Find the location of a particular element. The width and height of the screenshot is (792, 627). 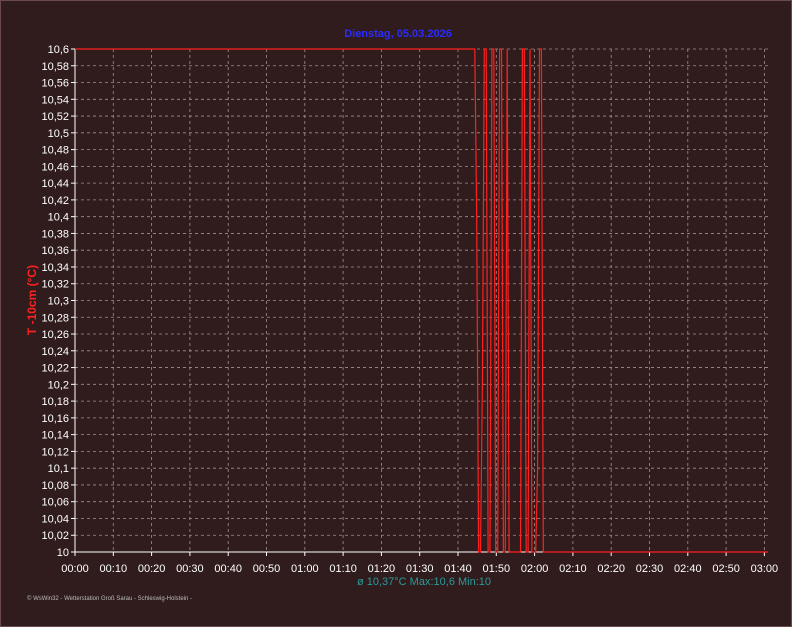

x-tick-label: 00:10 is located at coordinates (114, 569).